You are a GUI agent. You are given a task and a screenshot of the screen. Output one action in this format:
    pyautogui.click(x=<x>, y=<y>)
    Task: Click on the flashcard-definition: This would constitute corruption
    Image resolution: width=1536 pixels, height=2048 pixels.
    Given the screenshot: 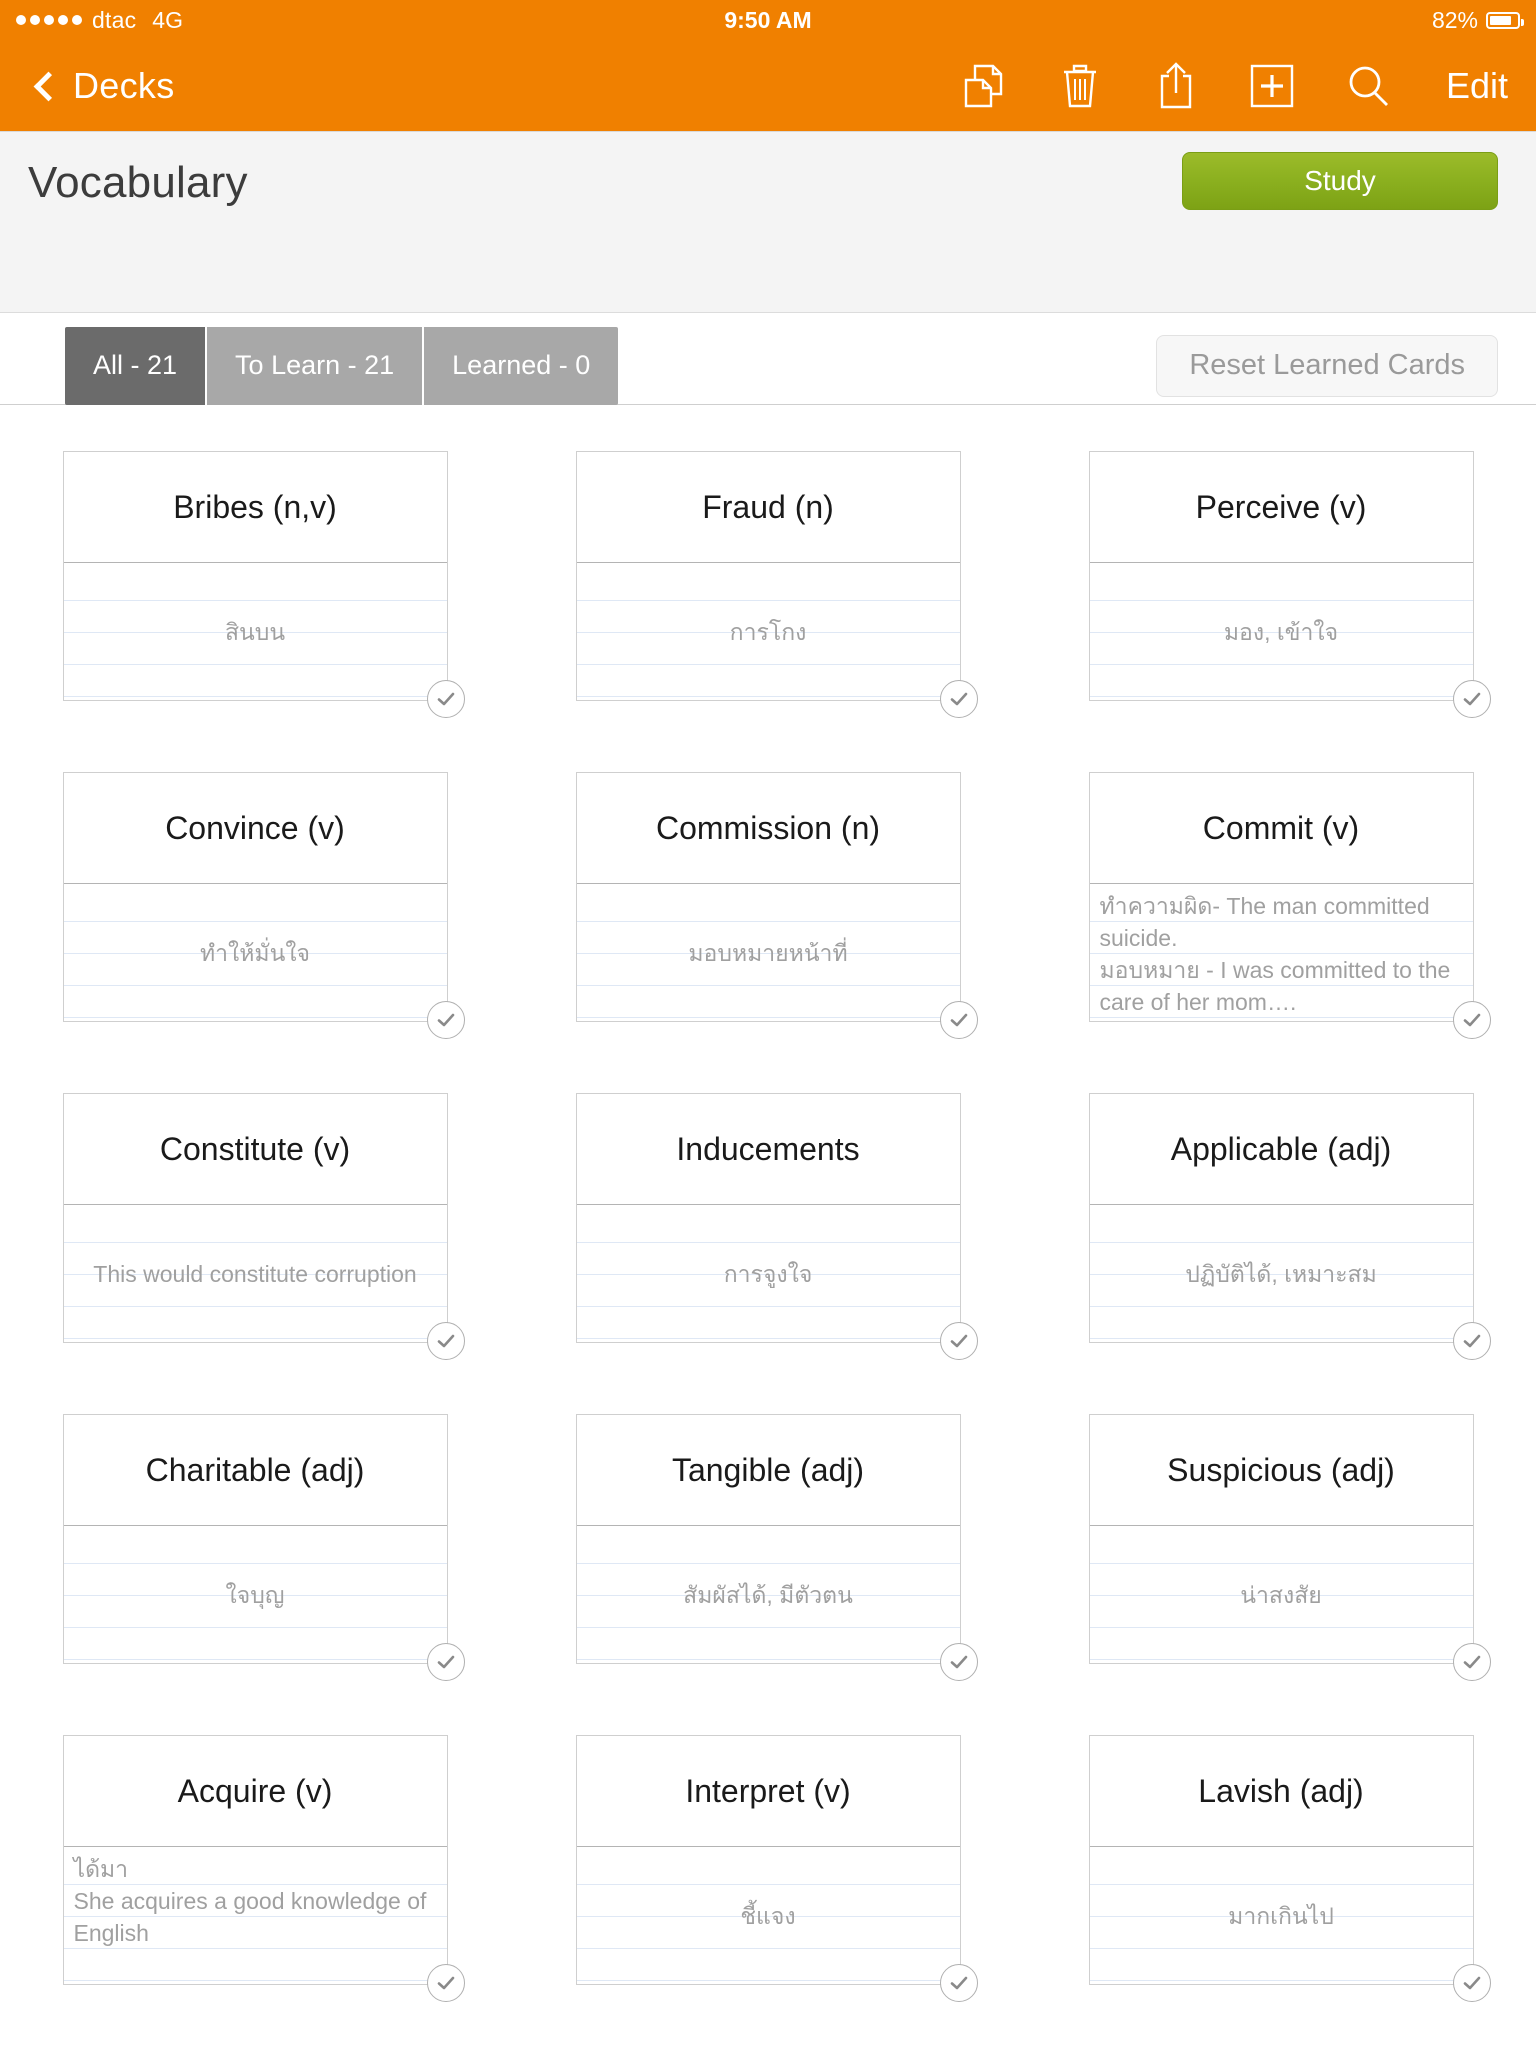 What is the action you would take?
    pyautogui.click(x=255, y=1273)
    